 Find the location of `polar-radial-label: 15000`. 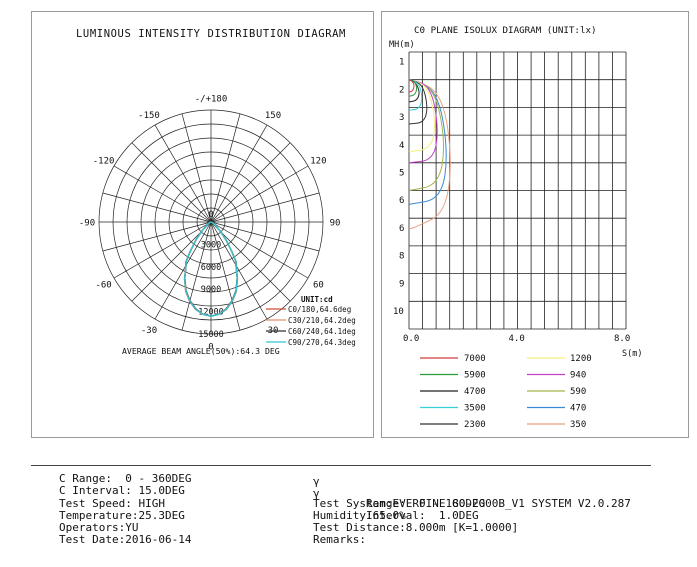

polar-radial-label: 15000 is located at coordinates (211, 335).